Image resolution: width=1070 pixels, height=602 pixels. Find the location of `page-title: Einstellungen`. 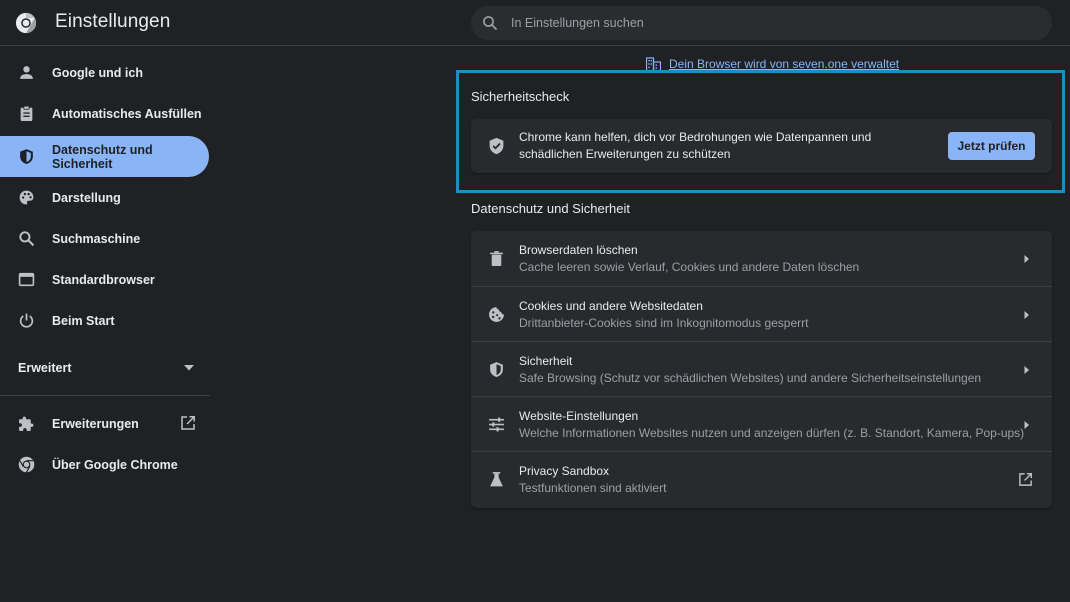

page-title: Einstellungen is located at coordinates (113, 21).